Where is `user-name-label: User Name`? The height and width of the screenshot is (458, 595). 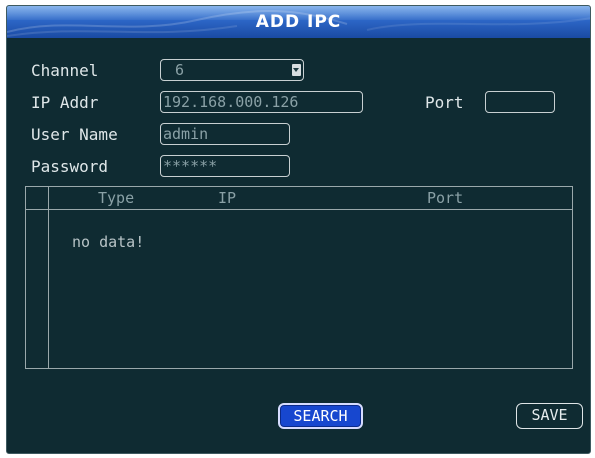
user-name-label: User Name is located at coordinates (74, 134).